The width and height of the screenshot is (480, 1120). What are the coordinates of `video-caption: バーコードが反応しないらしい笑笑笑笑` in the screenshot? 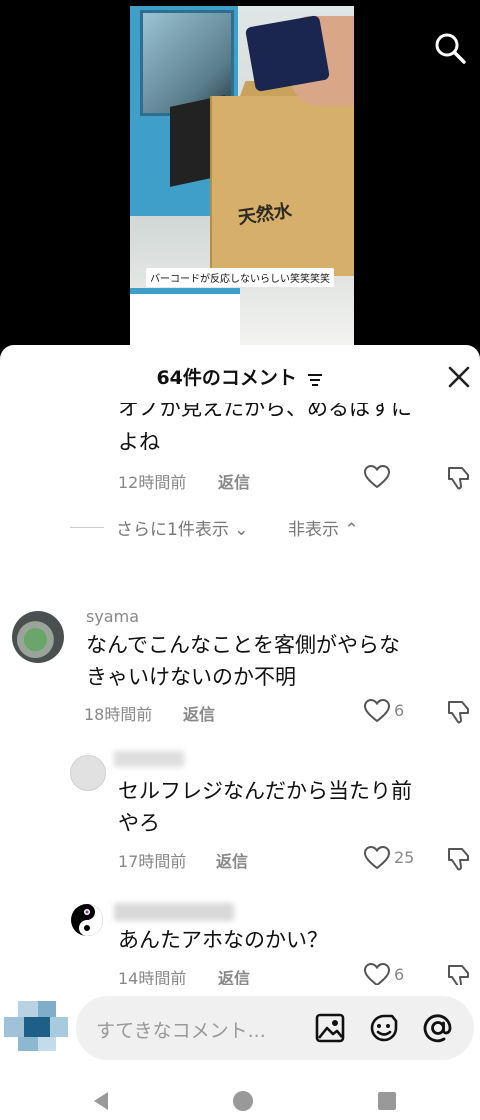 It's located at (240, 277).